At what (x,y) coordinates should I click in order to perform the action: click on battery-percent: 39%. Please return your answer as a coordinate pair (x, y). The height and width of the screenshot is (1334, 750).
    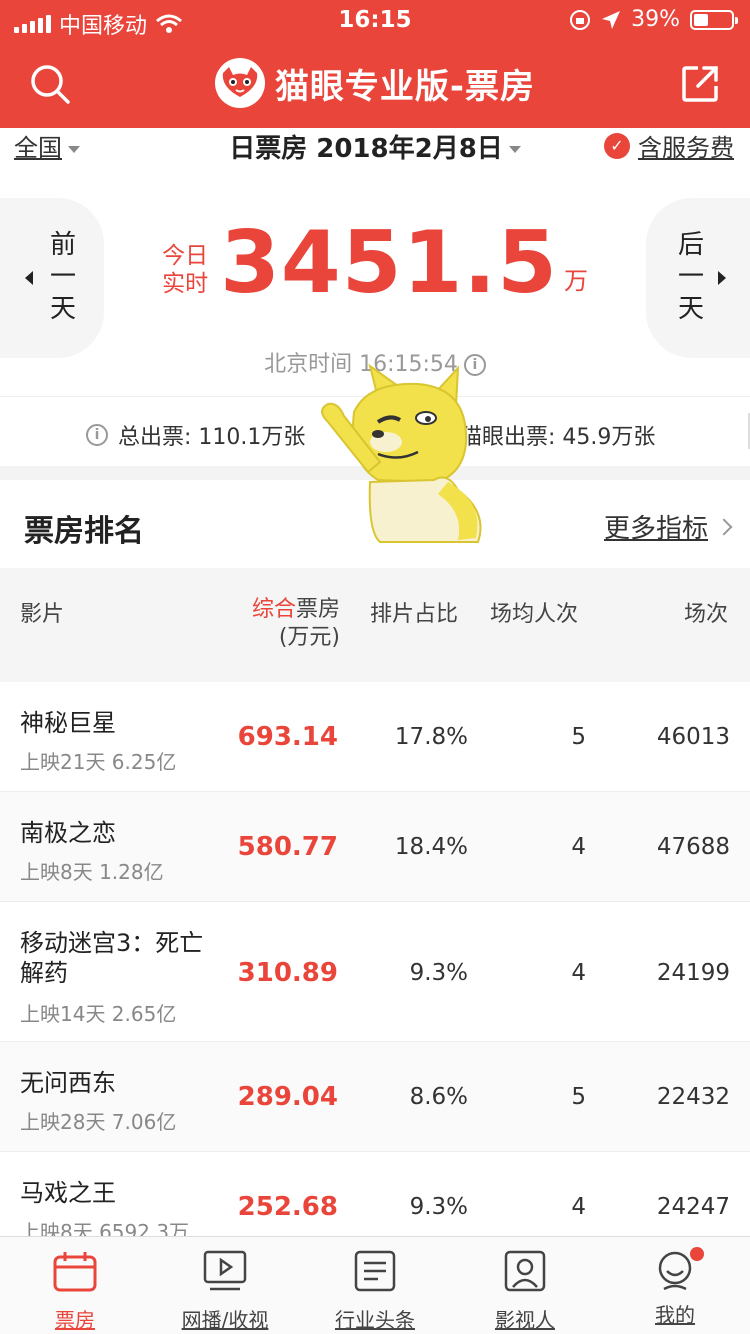
    Looking at the image, I should click on (655, 19).